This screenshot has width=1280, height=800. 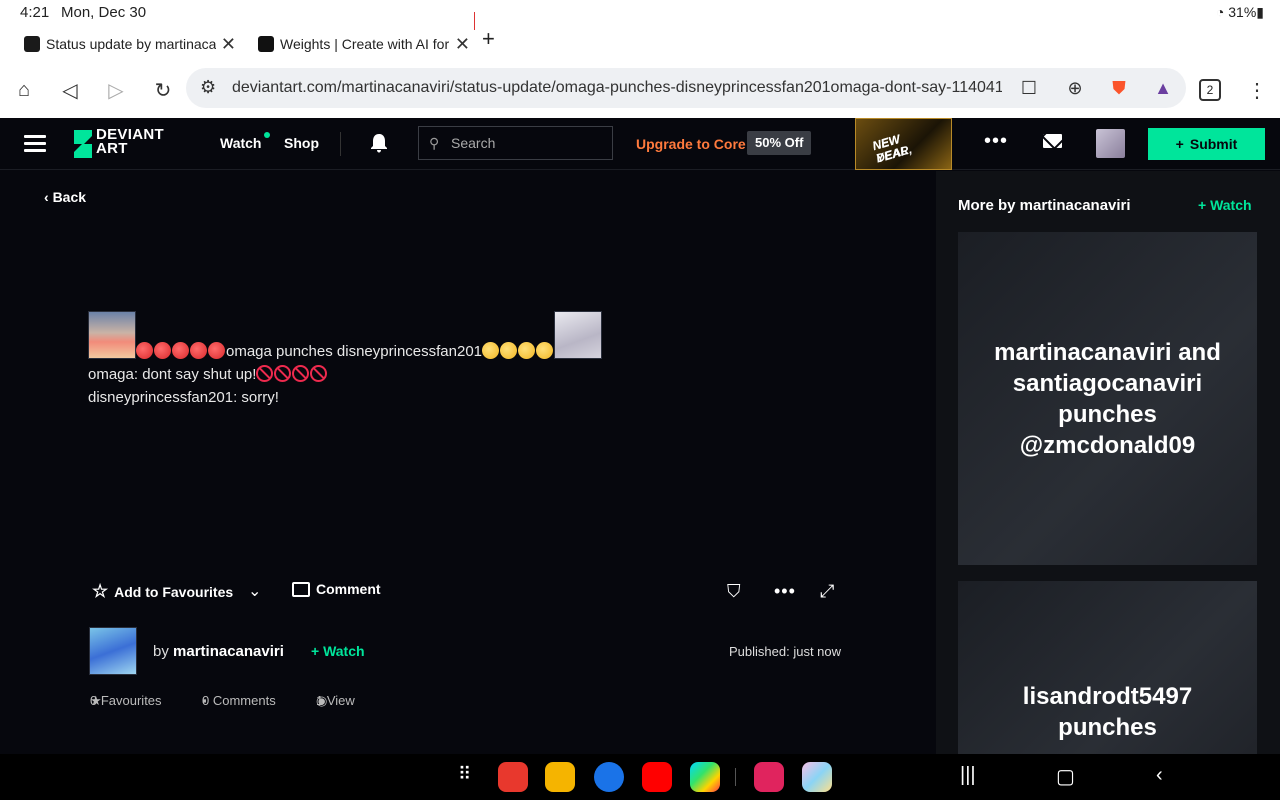 What do you see at coordinates (526, 143) in the screenshot?
I see `search-input` at bounding box center [526, 143].